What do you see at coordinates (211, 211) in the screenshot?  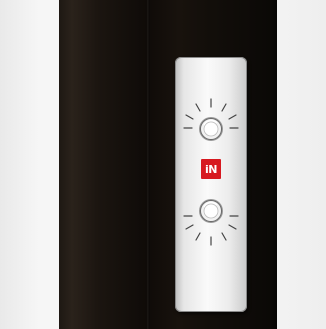 I see `lower-knob-button` at bounding box center [211, 211].